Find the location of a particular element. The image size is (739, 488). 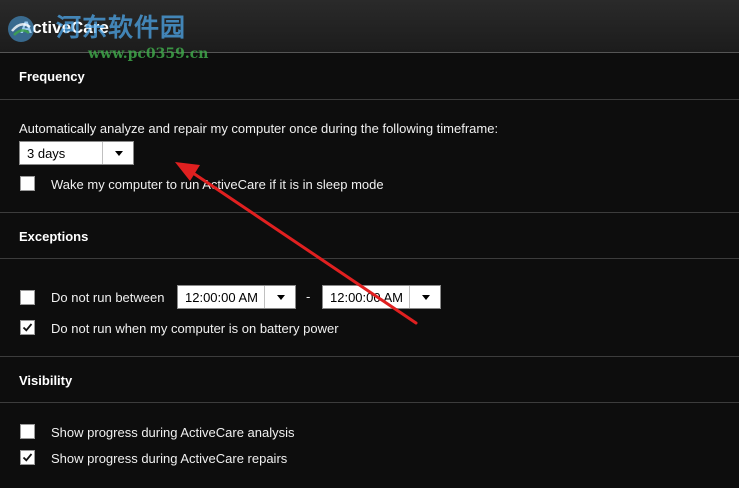

annotation-arrow-icon is located at coordinates (296, 243).